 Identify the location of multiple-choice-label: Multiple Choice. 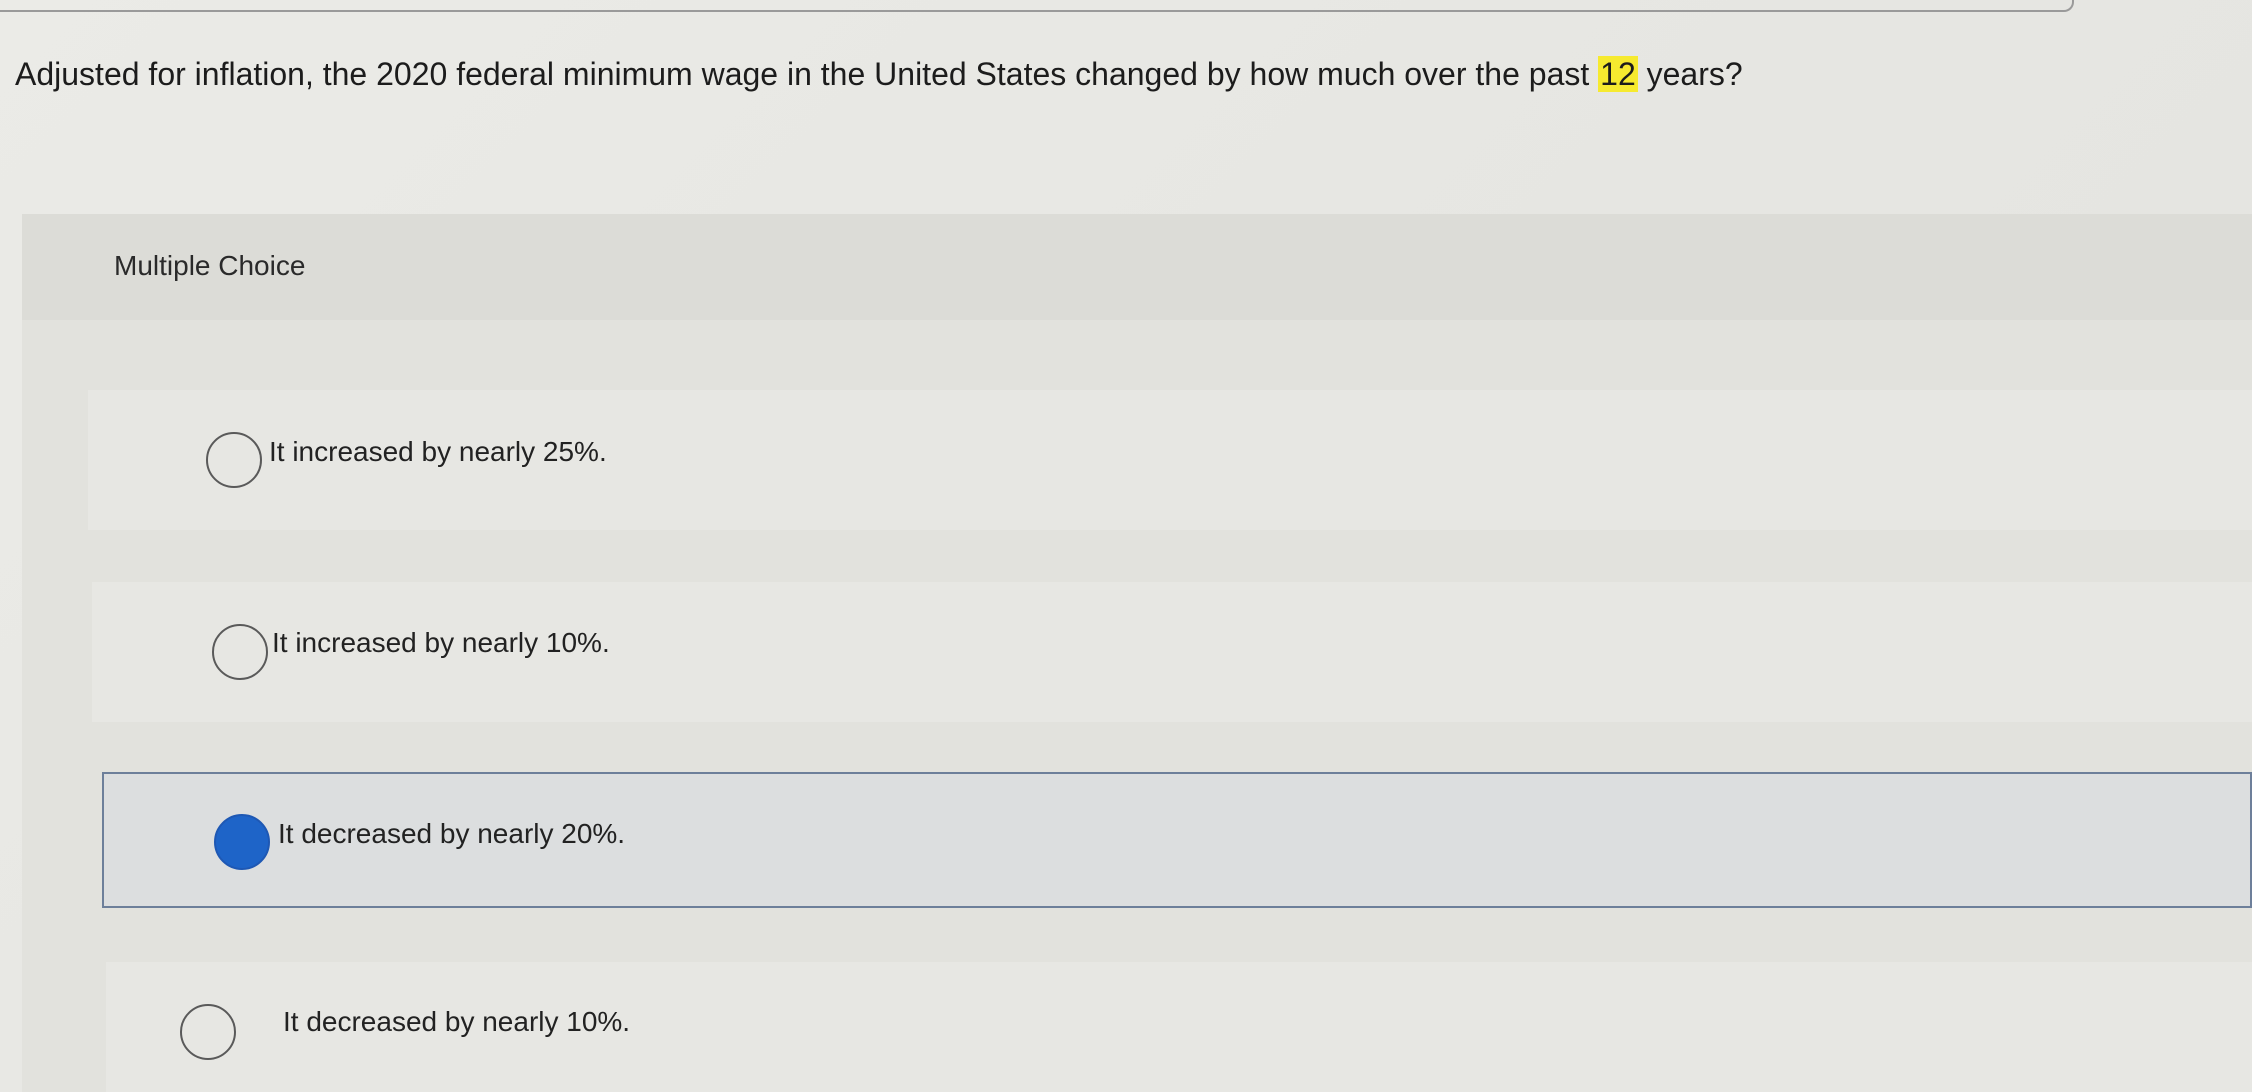
(210, 265).